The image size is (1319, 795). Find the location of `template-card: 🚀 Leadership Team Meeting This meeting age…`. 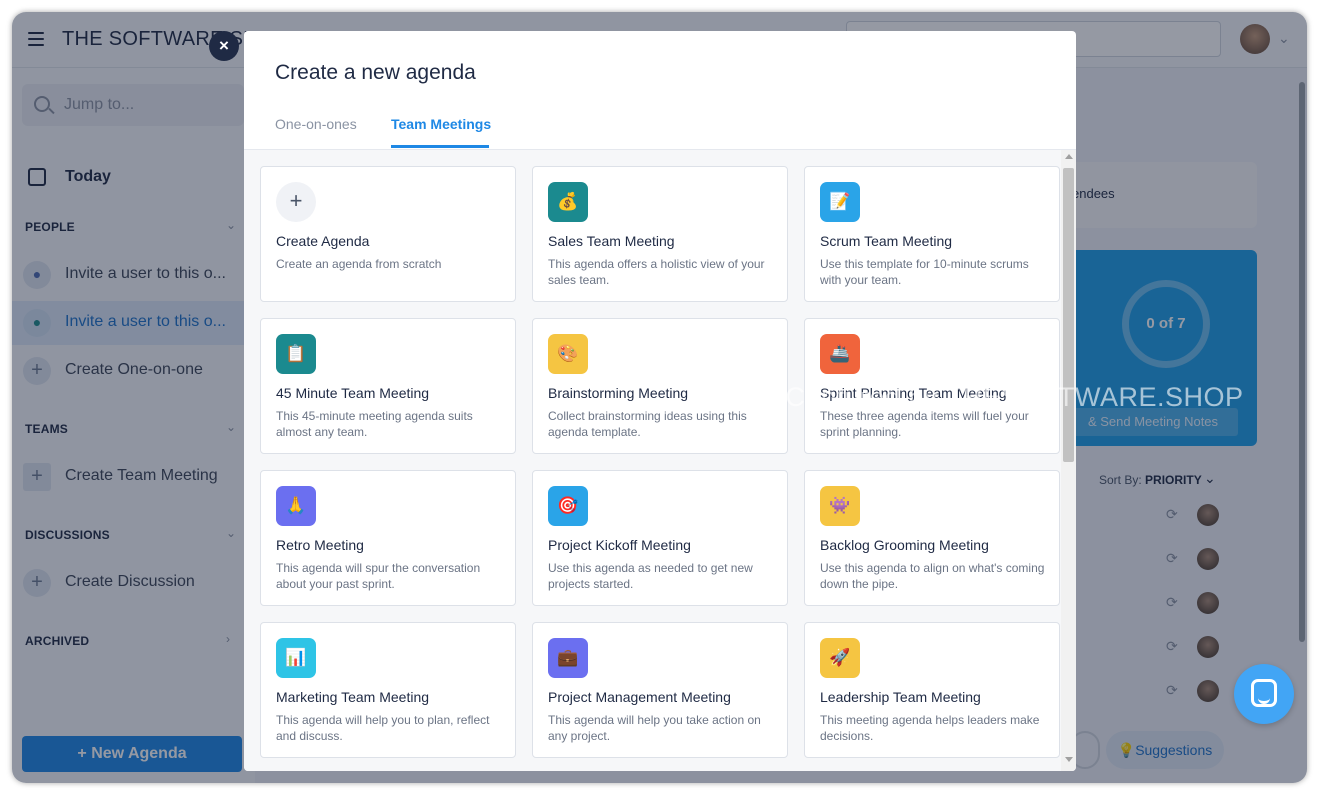

template-card: 🚀 Leadership Team Meeting This meeting age… is located at coordinates (932, 690).